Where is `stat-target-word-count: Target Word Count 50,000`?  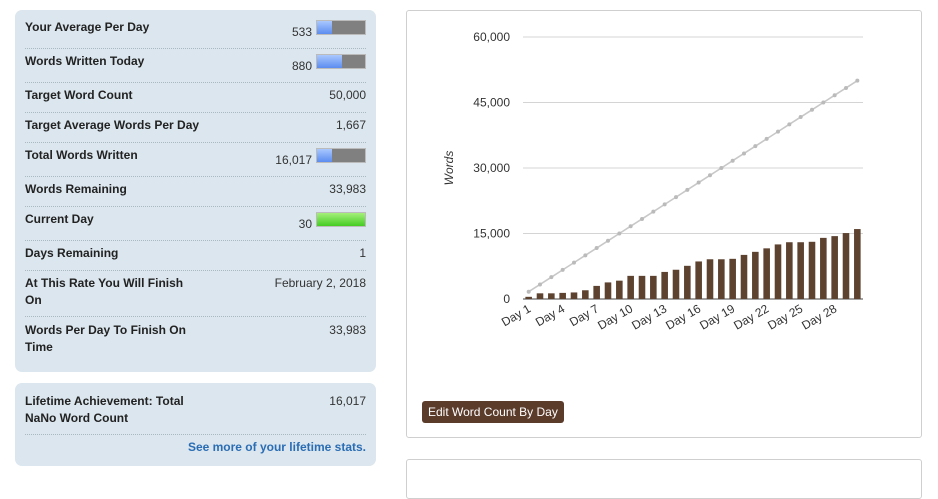
stat-target-word-count: Target Word Count 50,000 is located at coordinates (195, 99).